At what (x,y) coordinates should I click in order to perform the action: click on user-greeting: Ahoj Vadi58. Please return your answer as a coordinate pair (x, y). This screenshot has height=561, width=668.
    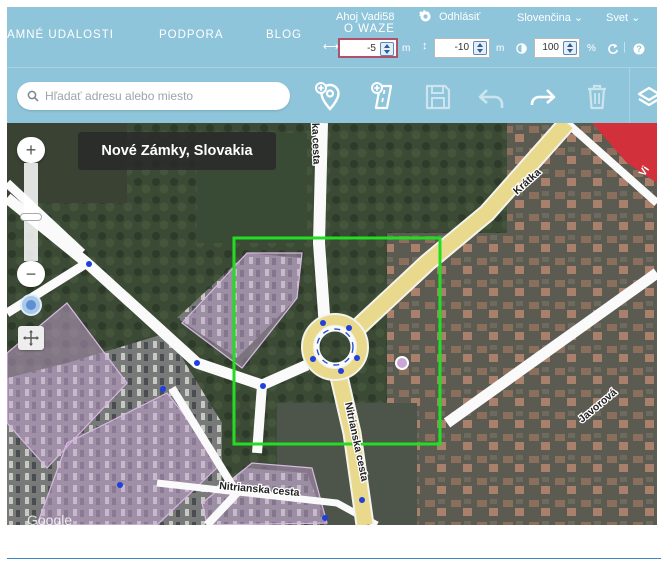
    Looking at the image, I should click on (365, 17).